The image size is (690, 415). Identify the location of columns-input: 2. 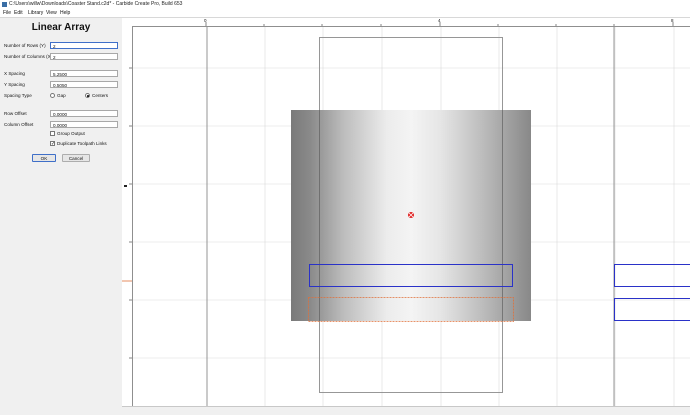
(84, 56).